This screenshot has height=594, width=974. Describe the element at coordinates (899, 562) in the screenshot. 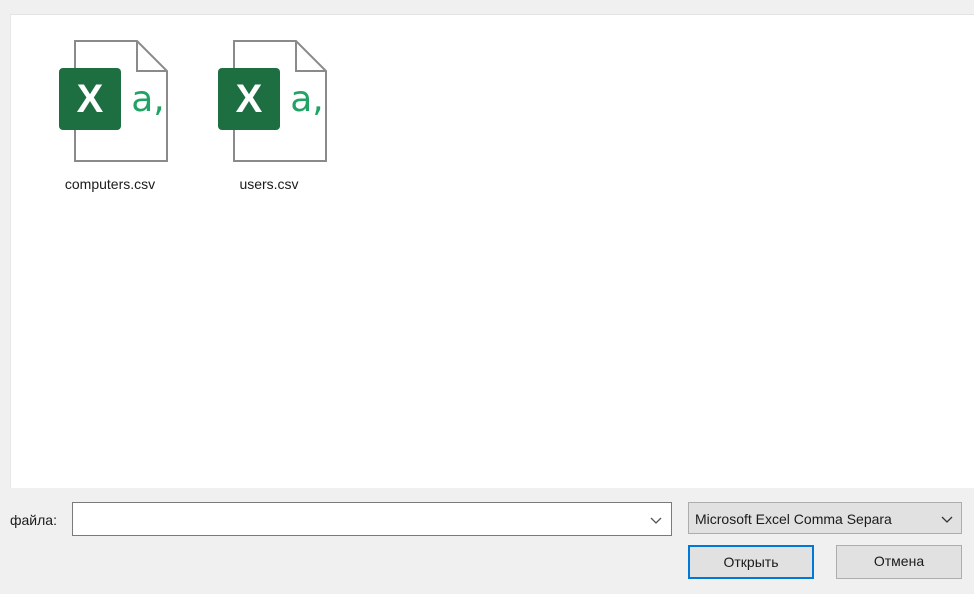

I see `cancel-button: Отмена` at that location.